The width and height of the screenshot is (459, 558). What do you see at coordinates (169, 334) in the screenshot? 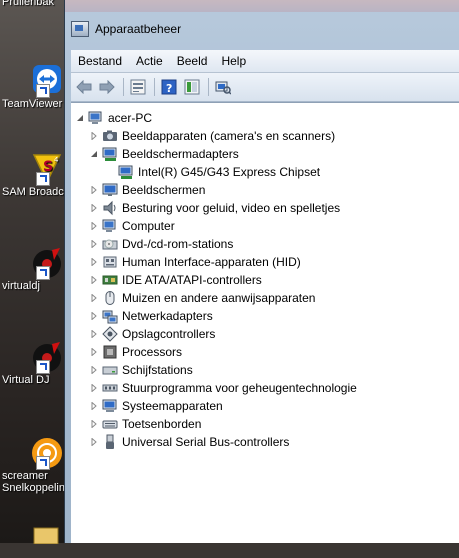
I see `tree-item-label: Opslagcontrollers` at bounding box center [169, 334].